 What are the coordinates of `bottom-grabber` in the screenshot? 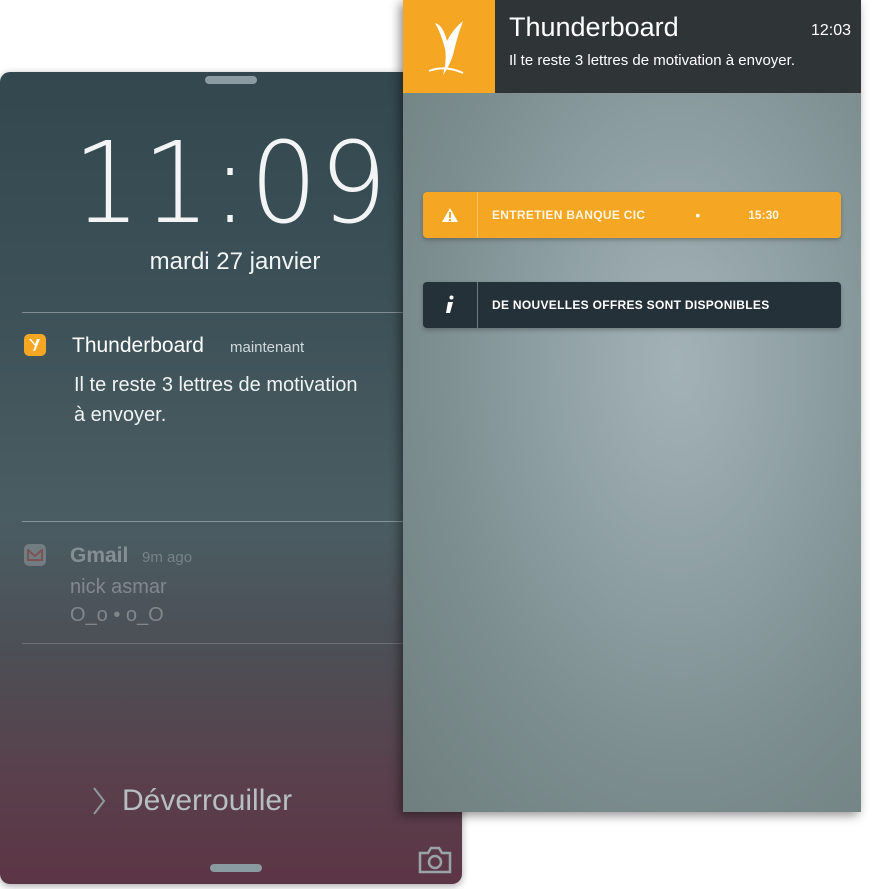 It's located at (236, 868).